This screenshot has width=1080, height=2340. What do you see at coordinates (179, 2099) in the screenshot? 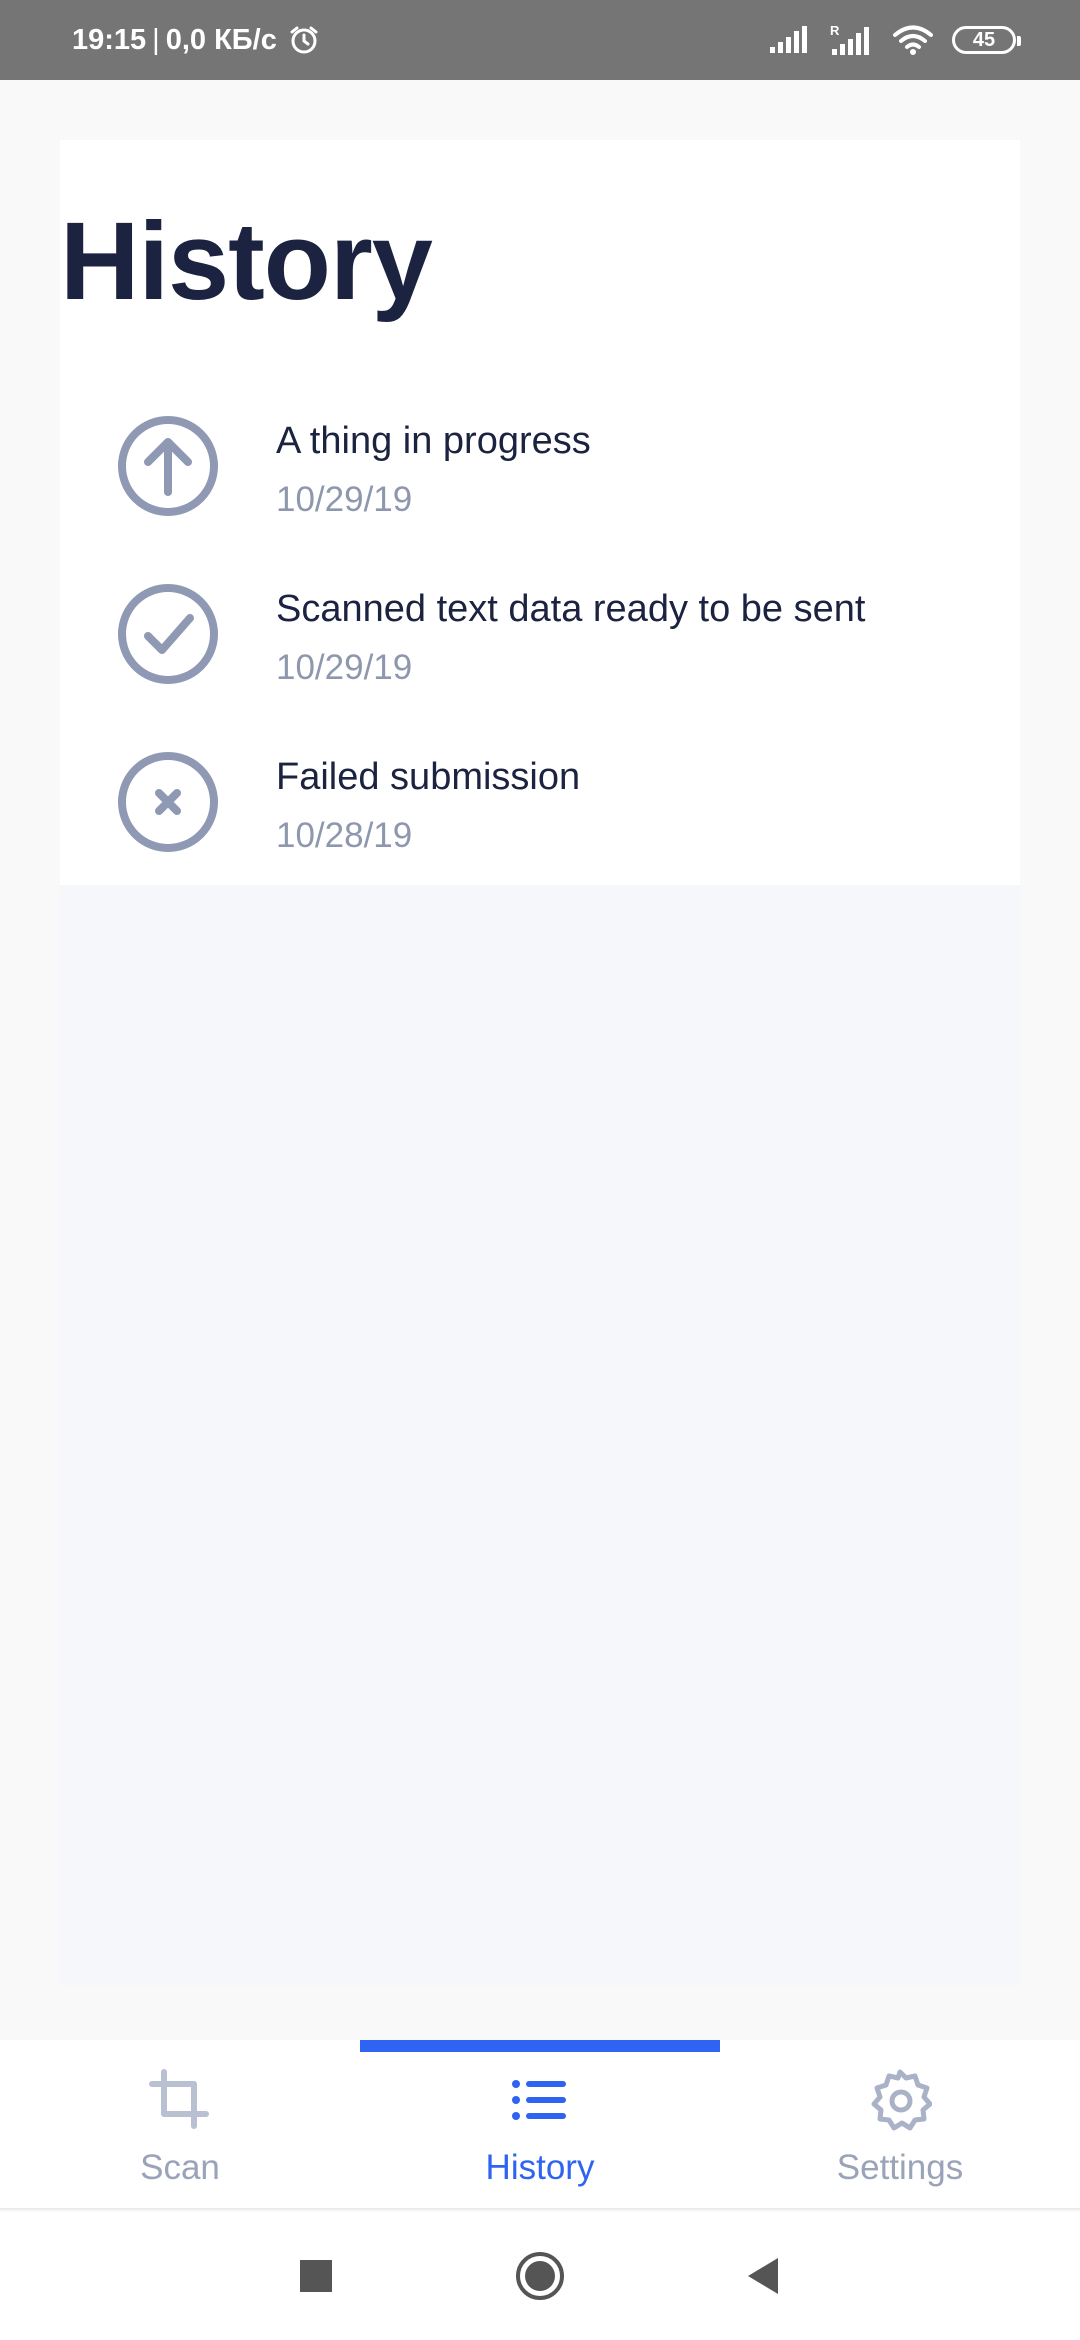
I see `crop-icon` at bounding box center [179, 2099].